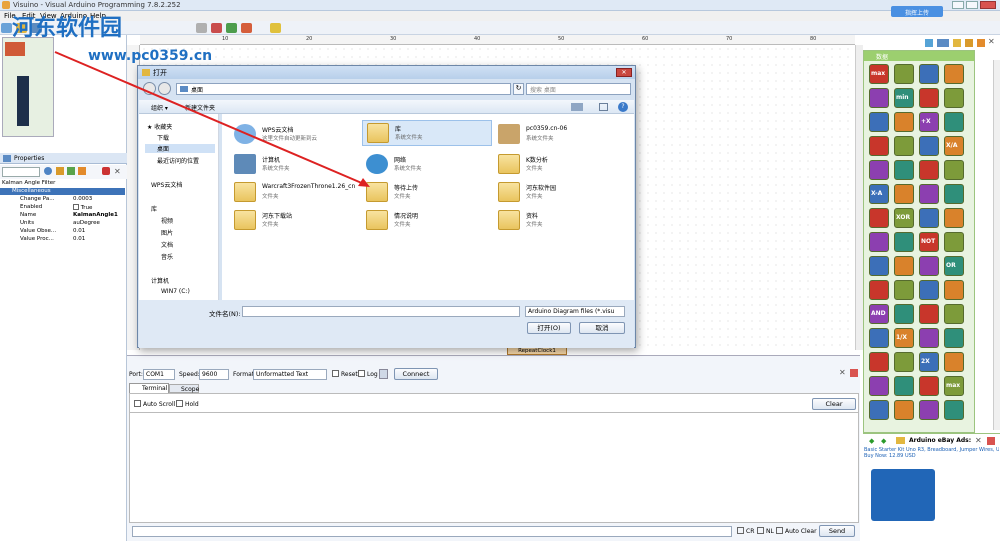 This screenshot has width=1000, height=541. What do you see at coordinates (537, 351) in the screenshot?
I see `repeat-clock-node: RepeatClock1` at bounding box center [537, 351].